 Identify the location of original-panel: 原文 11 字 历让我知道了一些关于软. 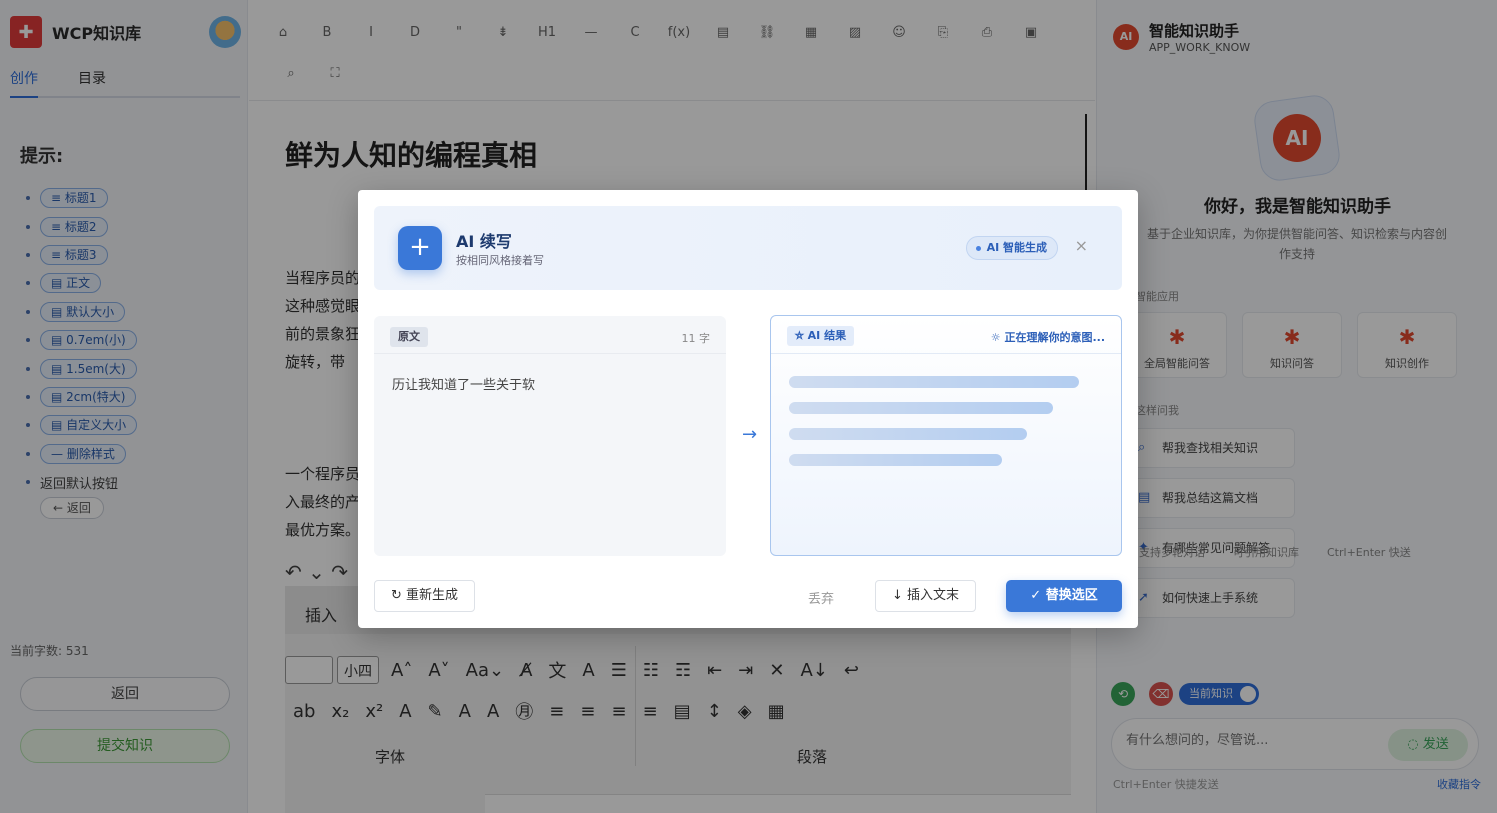
(550, 436).